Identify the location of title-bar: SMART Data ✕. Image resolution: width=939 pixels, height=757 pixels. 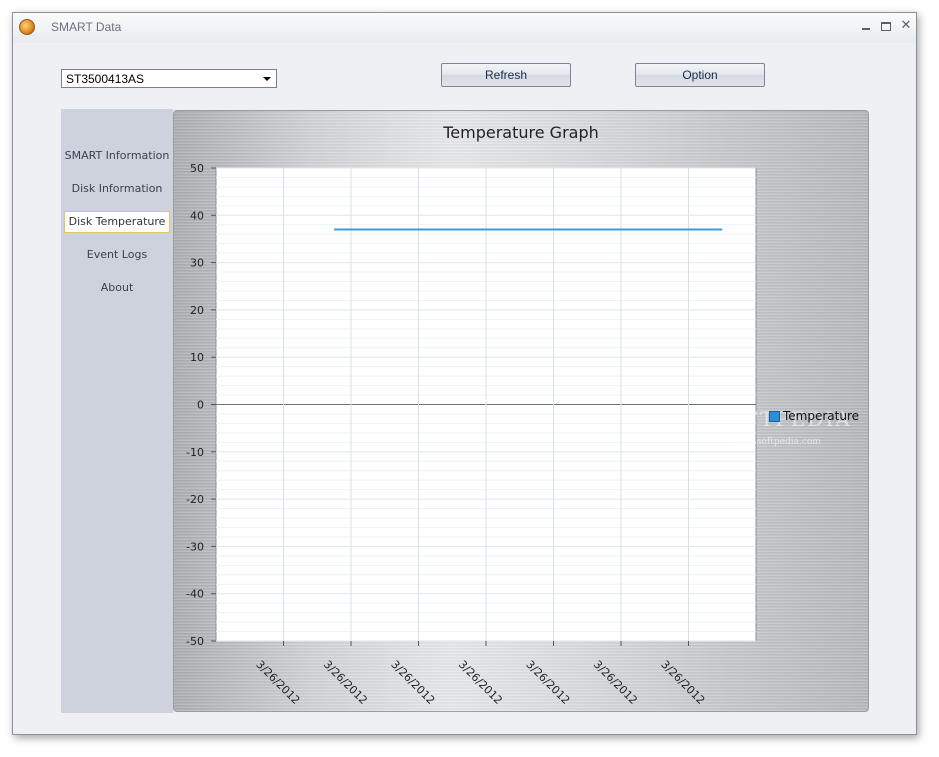
(464, 28).